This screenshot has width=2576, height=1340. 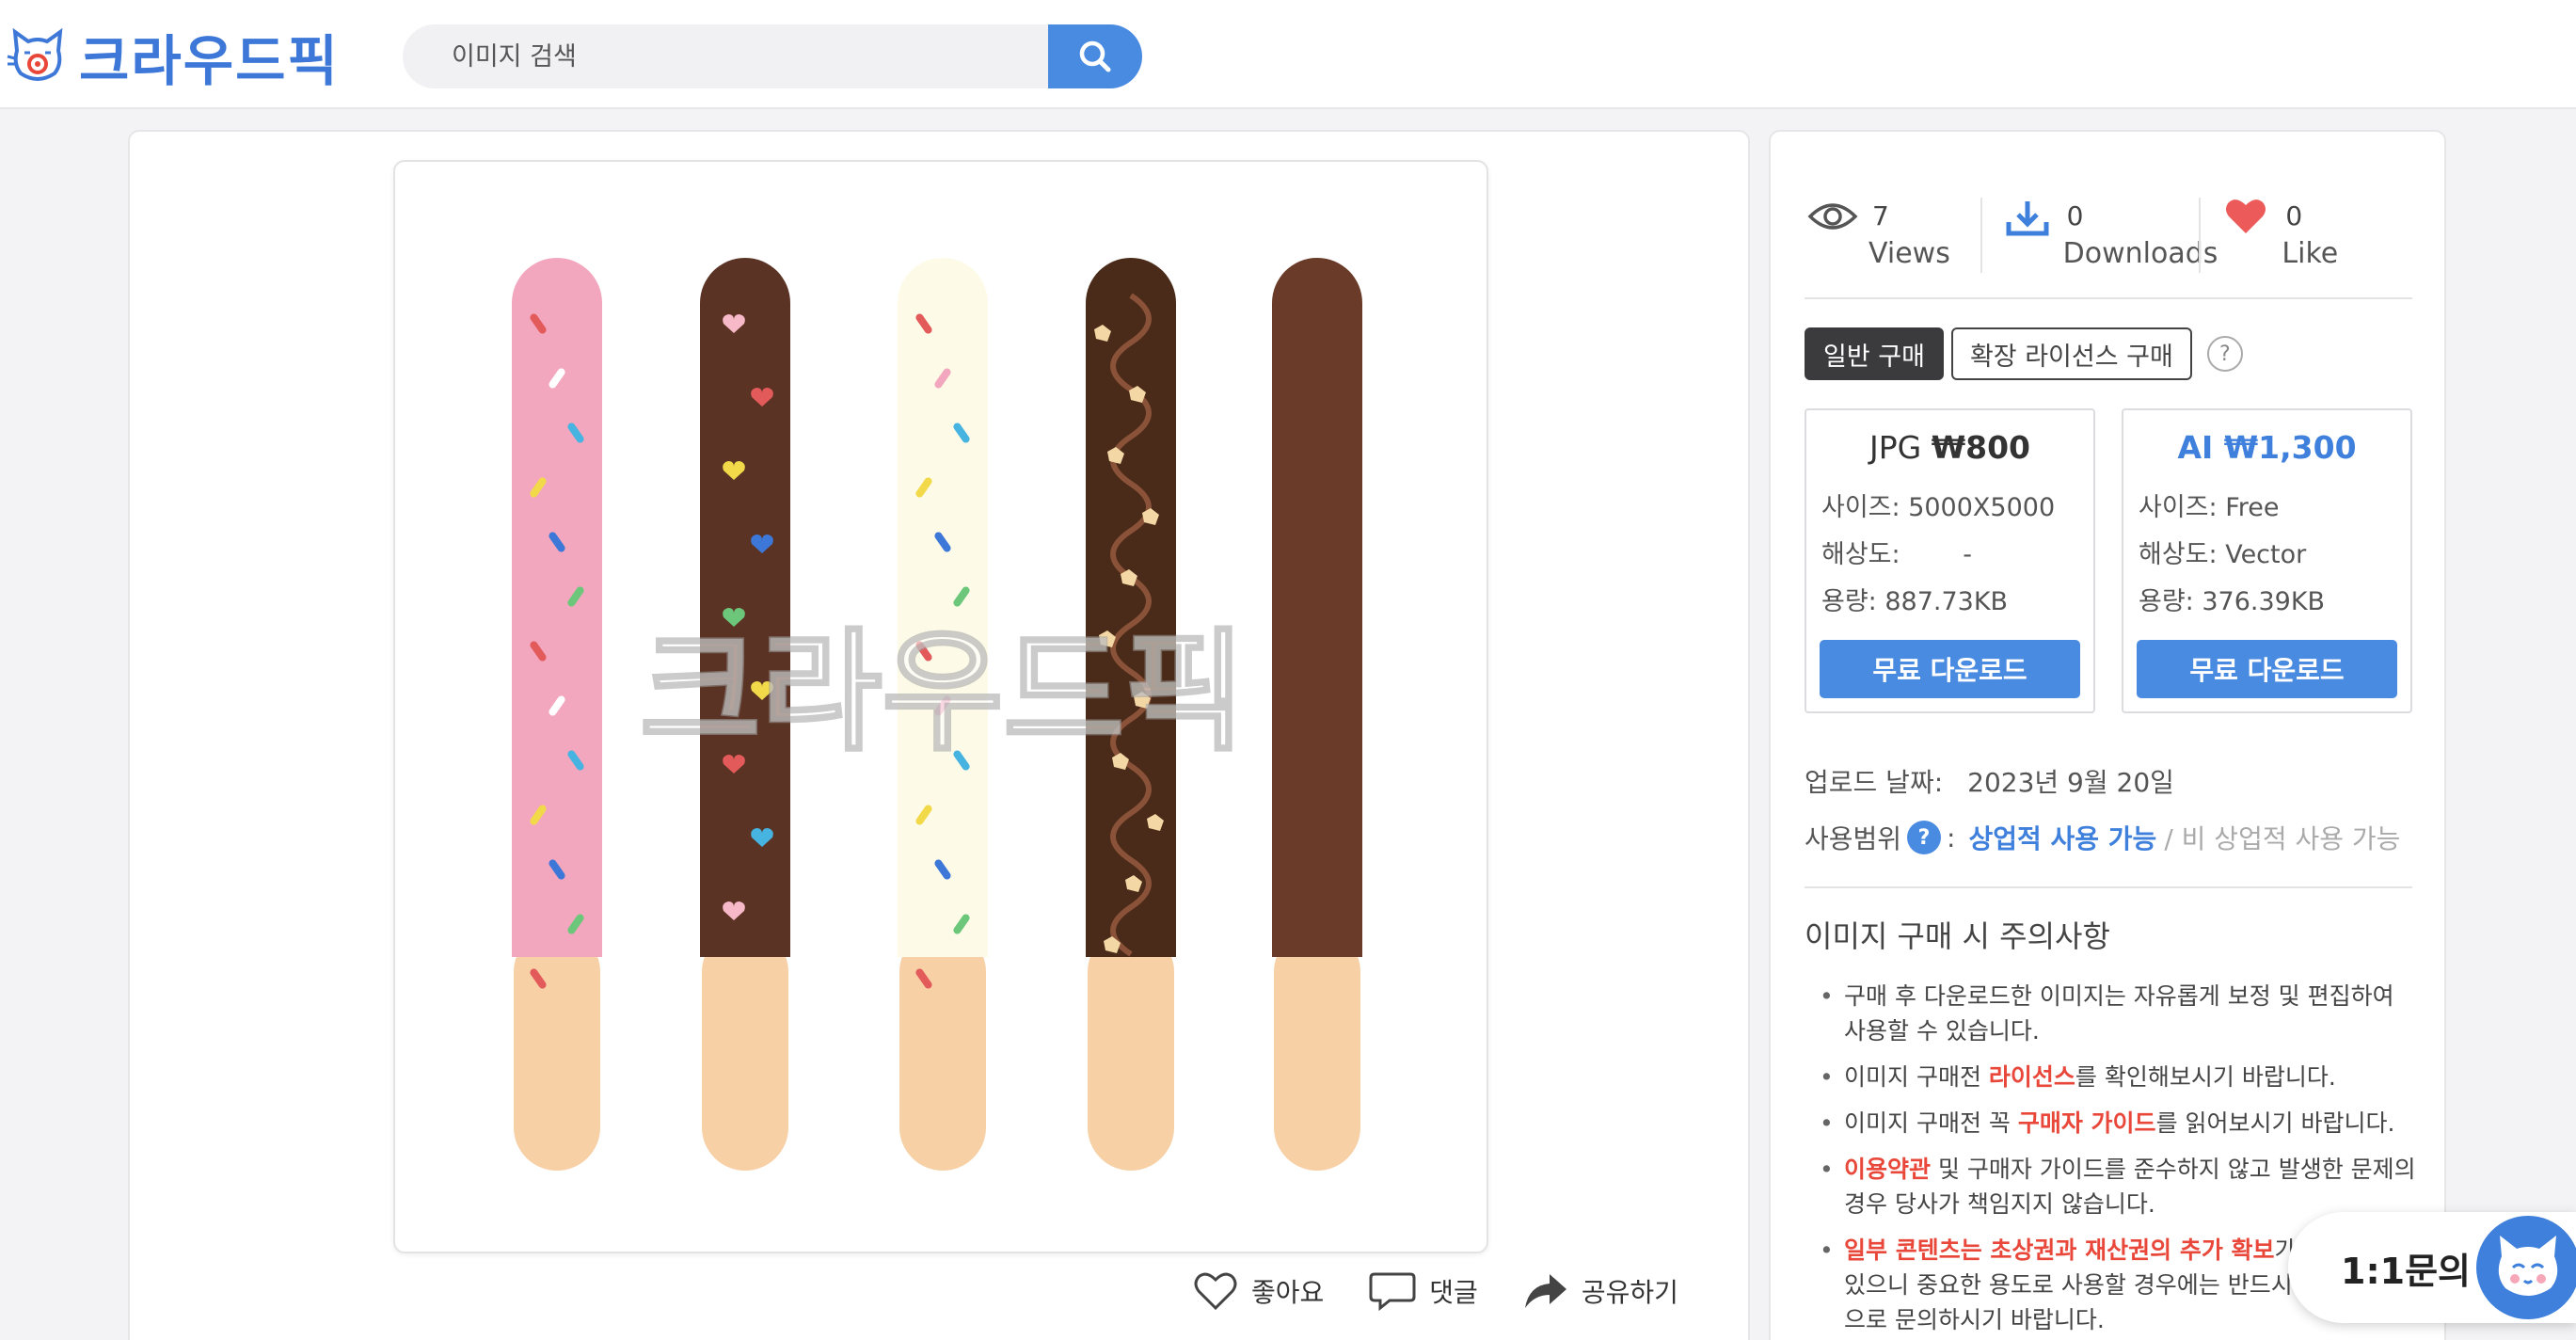 I want to click on share-action: 공유하기, so click(x=1600, y=1291).